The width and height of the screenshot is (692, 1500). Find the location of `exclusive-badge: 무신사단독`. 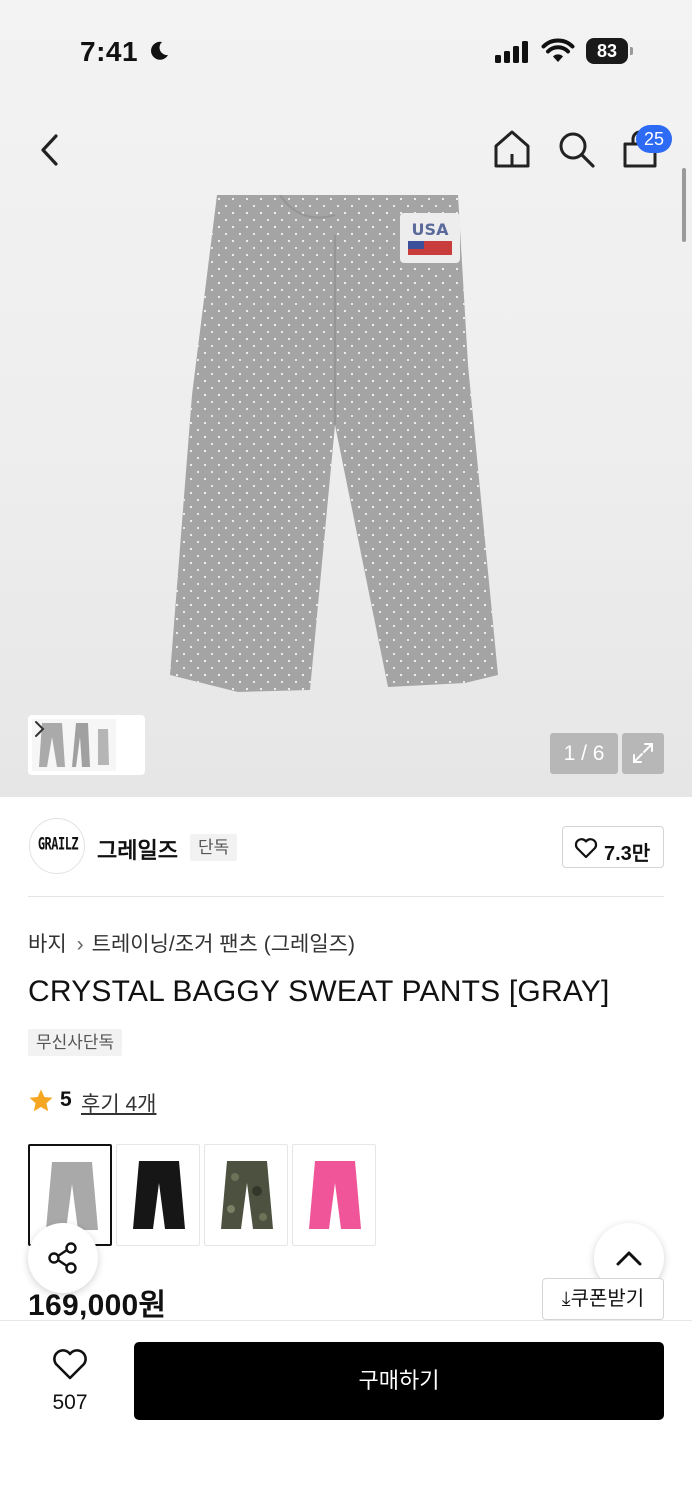

exclusive-badge: 무신사단독 is located at coordinates (75, 1042).